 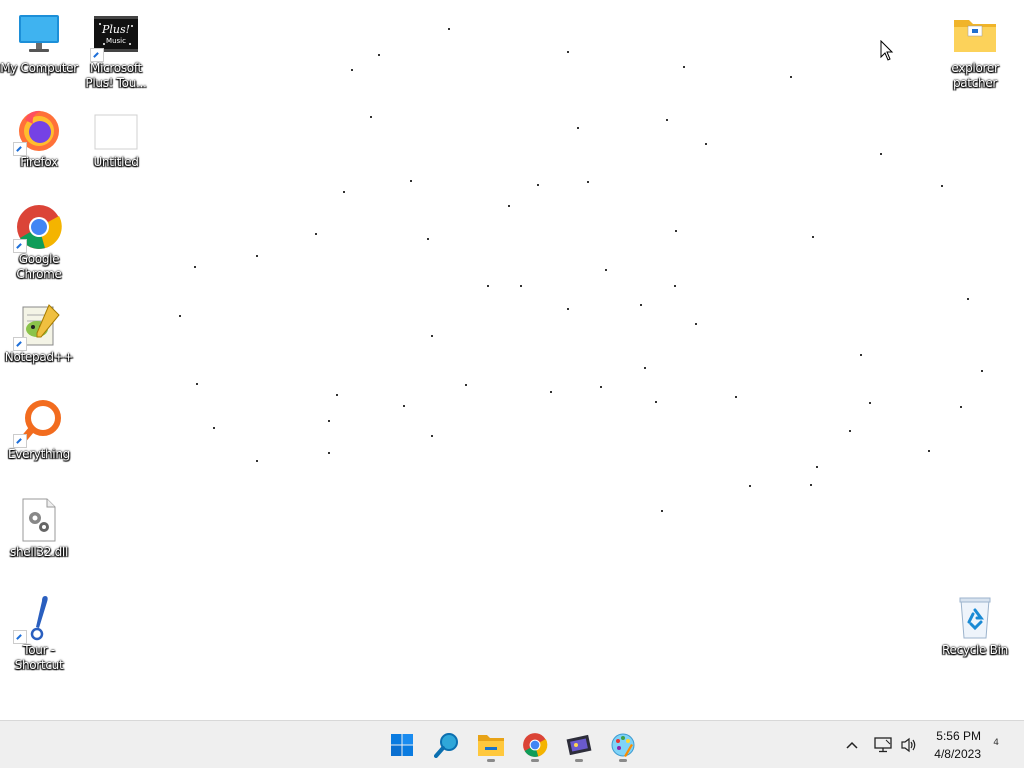 I want to click on taskbar-paint, so click(x=623, y=745).